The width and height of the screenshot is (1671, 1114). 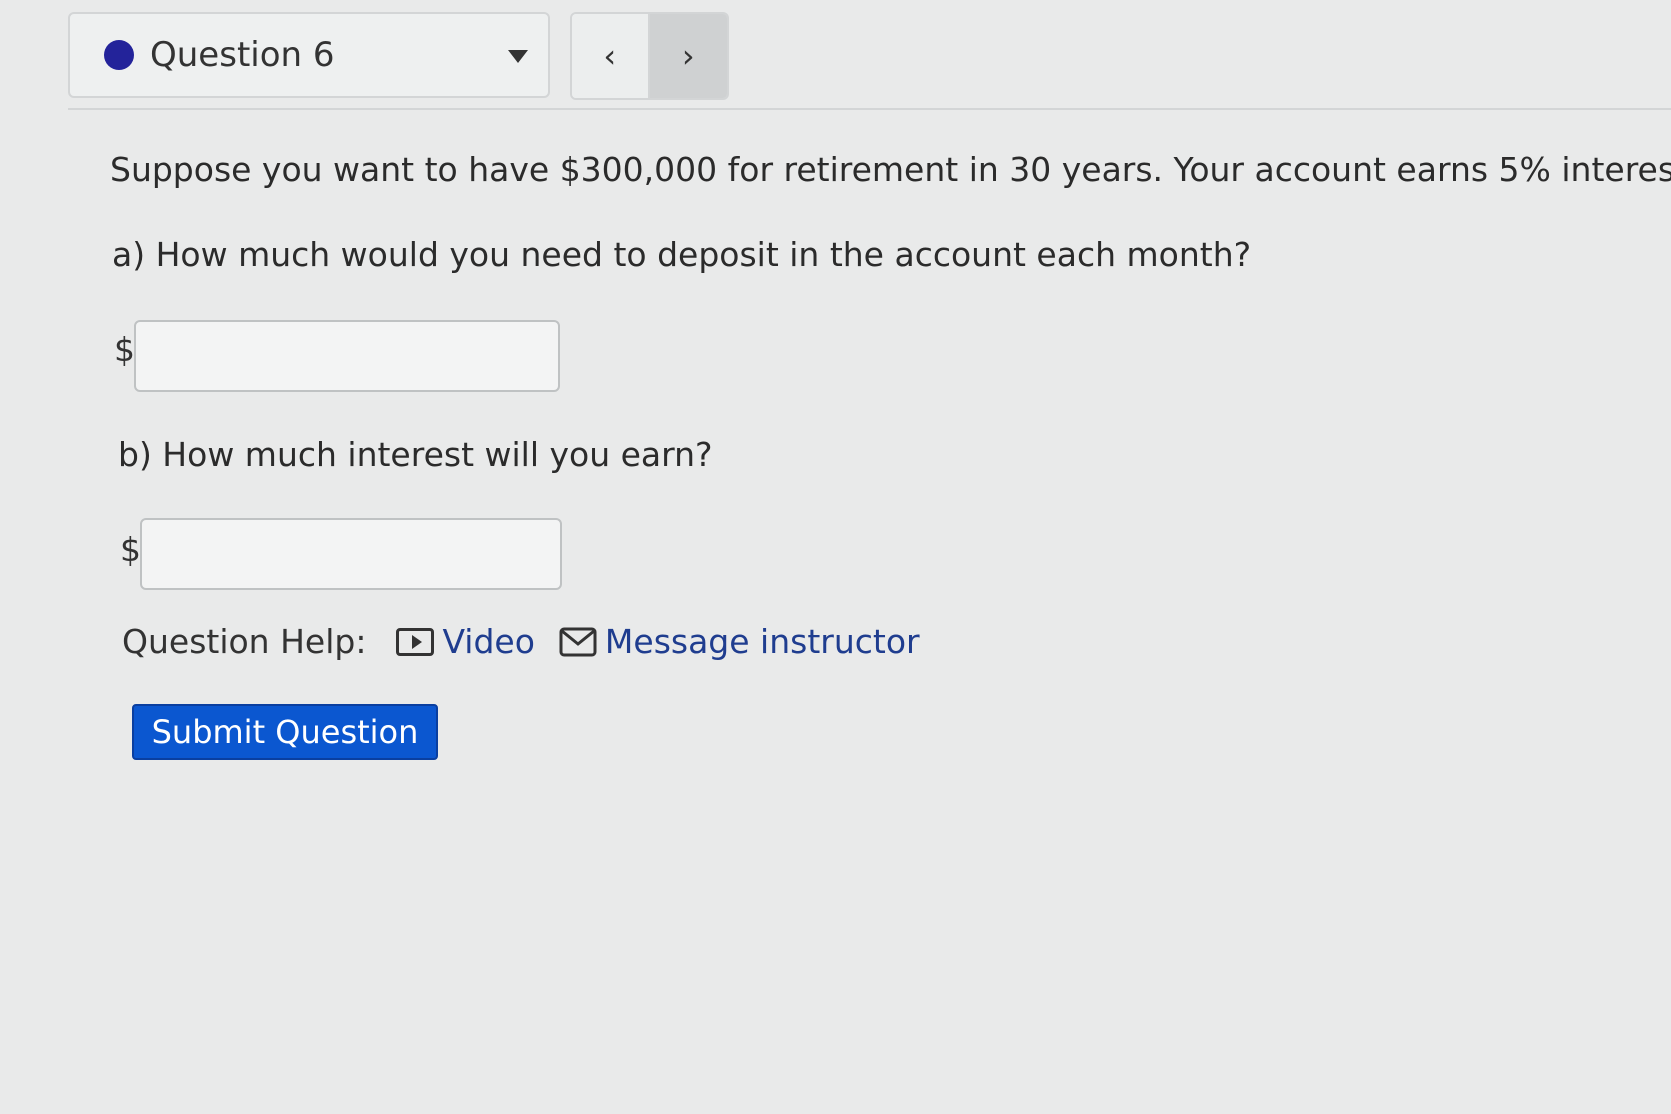 I want to click on chevron-left-icon: ‹, so click(x=610, y=56).